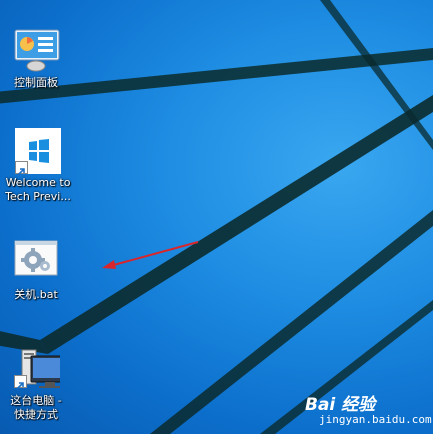 This screenshot has width=433, height=434. Describe the element at coordinates (36, 294) in the screenshot. I see `desktop-icon-label: 关机.bat` at that location.